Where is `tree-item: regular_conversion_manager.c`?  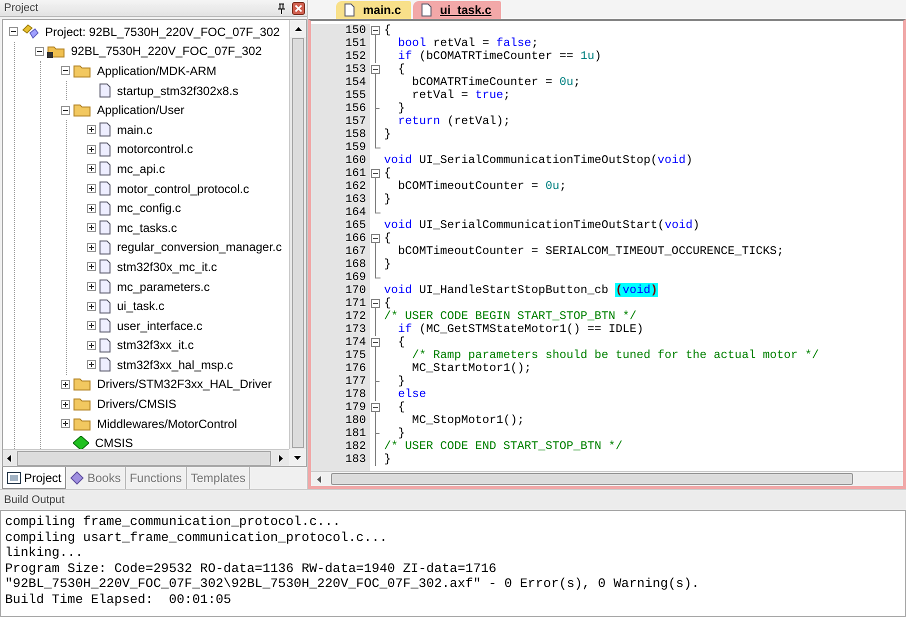 tree-item: regular_conversion_manager.c is located at coordinates (199, 247).